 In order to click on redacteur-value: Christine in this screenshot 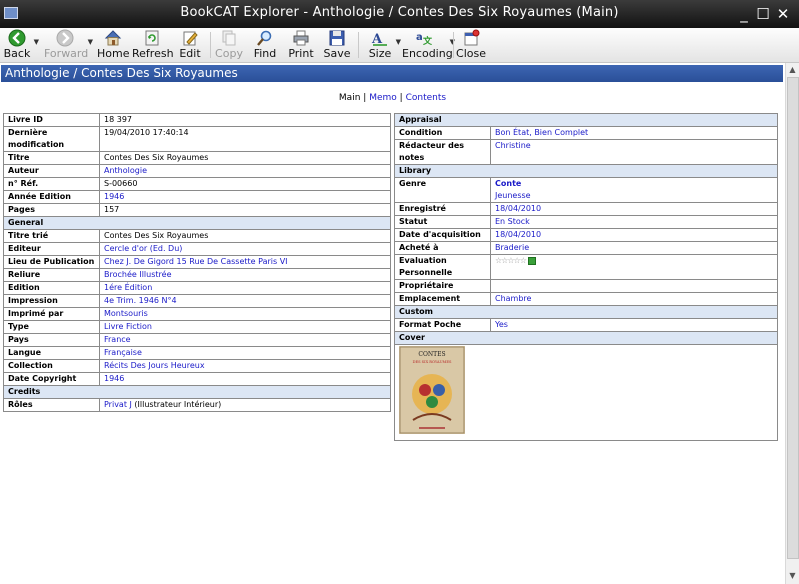, I will do `click(634, 152)`.